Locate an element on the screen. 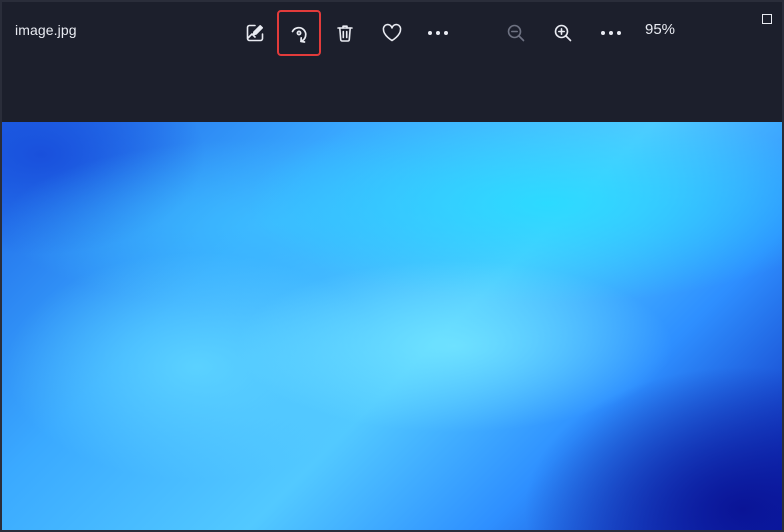 Image resolution: width=784 pixels, height=532 pixels. favorite-button is located at coordinates (392, 33).